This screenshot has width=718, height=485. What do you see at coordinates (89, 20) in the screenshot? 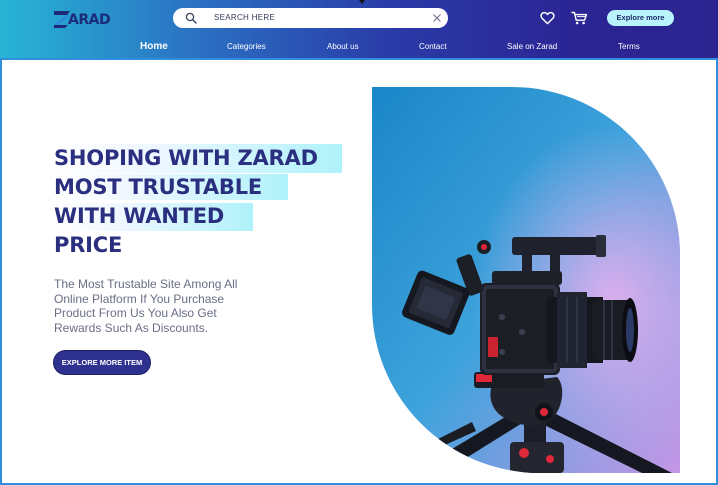
I see `logo-text: ARAD` at bounding box center [89, 20].